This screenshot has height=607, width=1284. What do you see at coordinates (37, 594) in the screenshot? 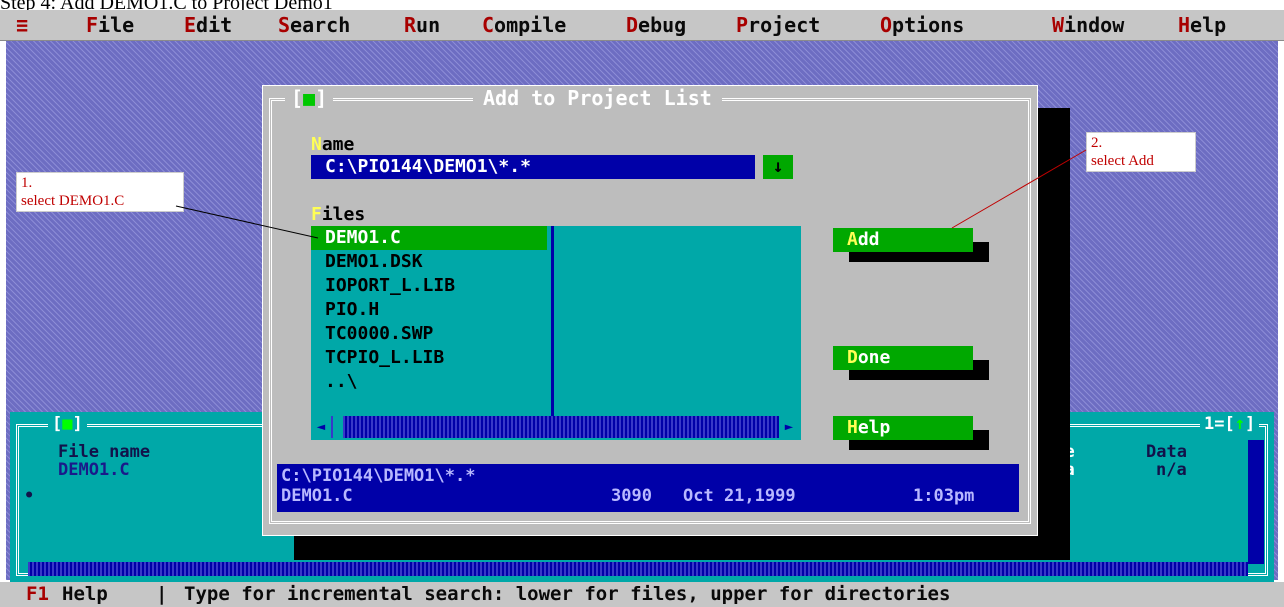
I see `help-key: F1` at bounding box center [37, 594].